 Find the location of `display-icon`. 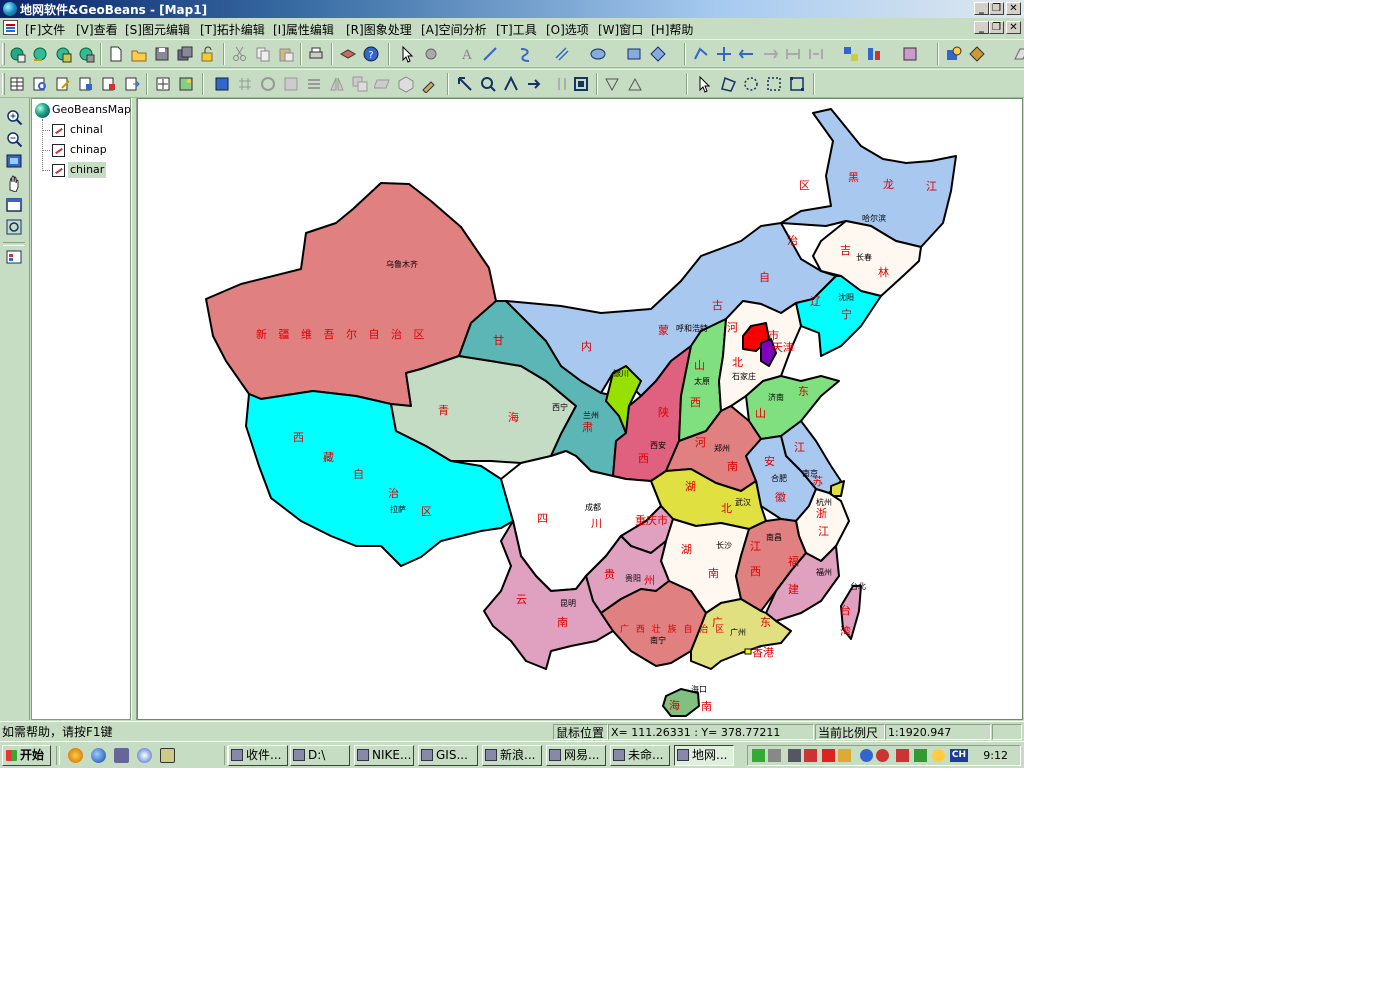

display-icon is located at coordinates (794, 755).